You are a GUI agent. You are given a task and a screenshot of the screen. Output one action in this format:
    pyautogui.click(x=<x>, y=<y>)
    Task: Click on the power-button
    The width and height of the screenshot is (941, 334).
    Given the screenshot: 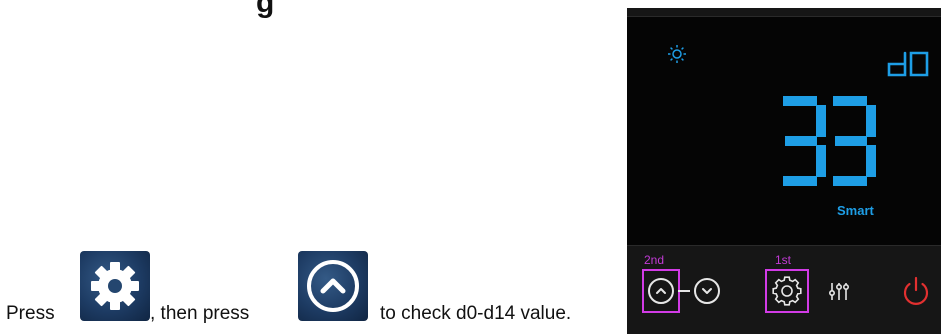 What is the action you would take?
    pyautogui.click(x=916, y=290)
    